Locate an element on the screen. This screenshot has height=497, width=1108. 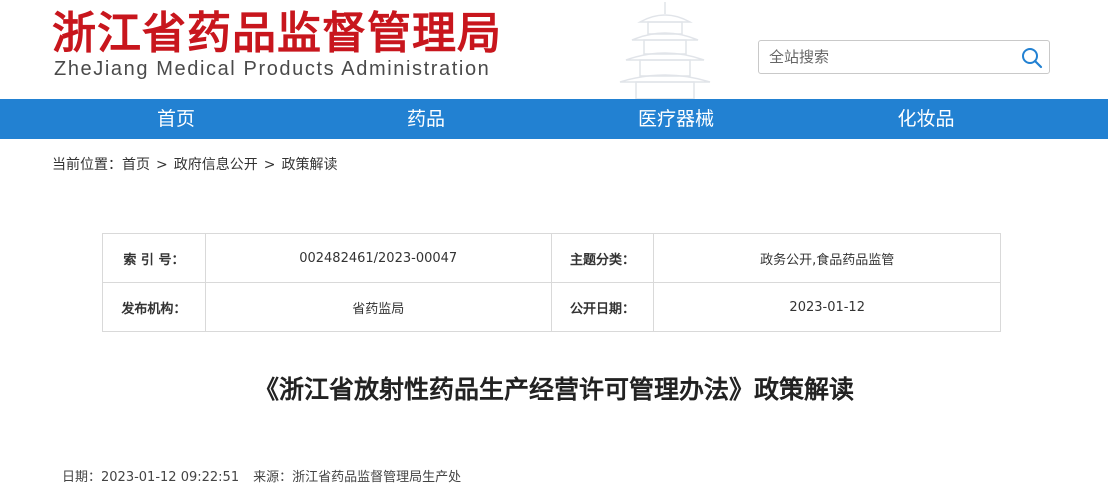
article-date-value: 2023-01-12 09:22:51 is located at coordinates (170, 477).